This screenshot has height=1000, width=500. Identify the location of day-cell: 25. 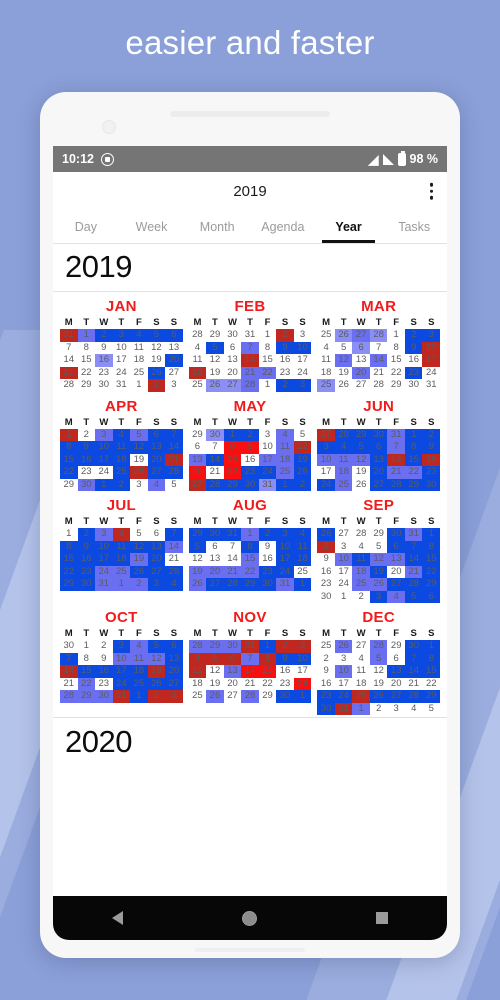
(343, 484).